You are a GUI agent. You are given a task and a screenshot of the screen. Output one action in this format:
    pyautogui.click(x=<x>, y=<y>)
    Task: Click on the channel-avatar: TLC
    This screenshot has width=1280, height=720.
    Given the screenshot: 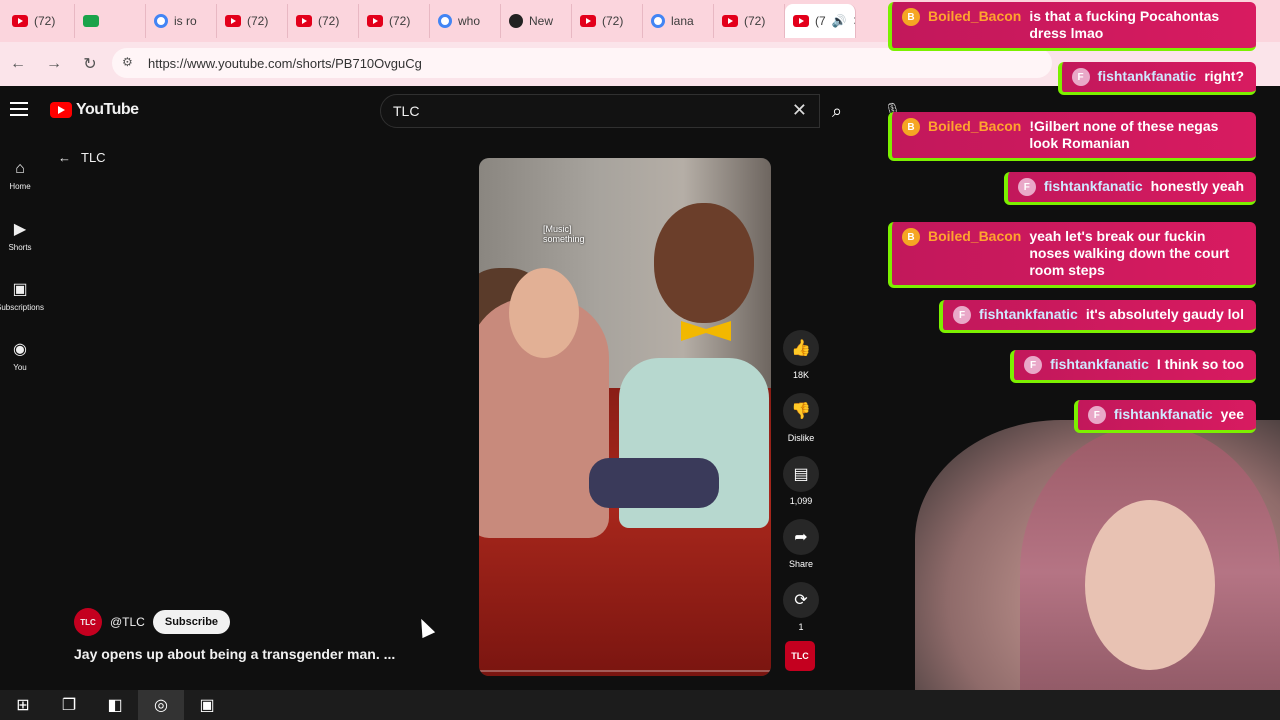 What is the action you would take?
    pyautogui.click(x=88, y=622)
    